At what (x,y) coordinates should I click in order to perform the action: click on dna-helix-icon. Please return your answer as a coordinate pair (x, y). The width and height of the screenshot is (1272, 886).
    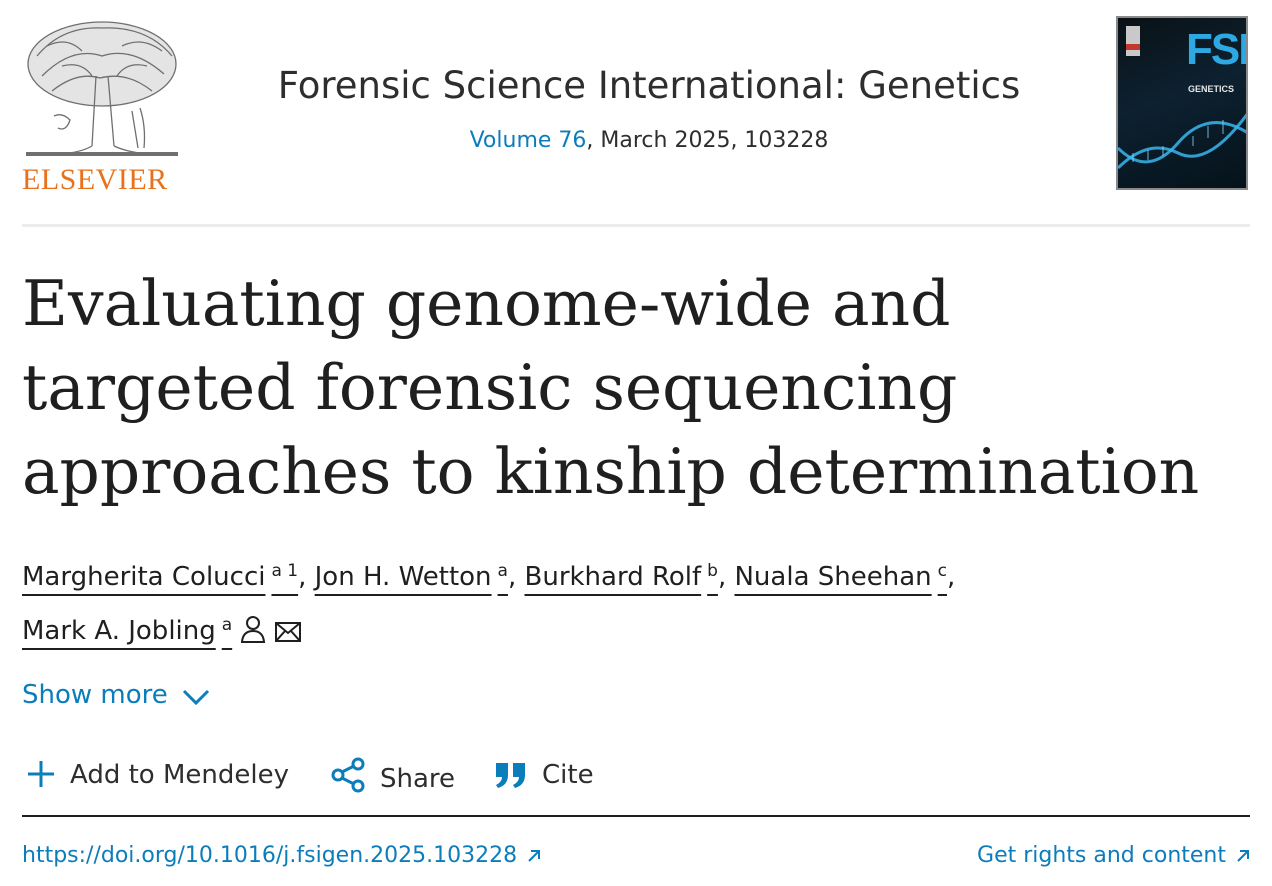
    Looking at the image, I should click on (1182, 141).